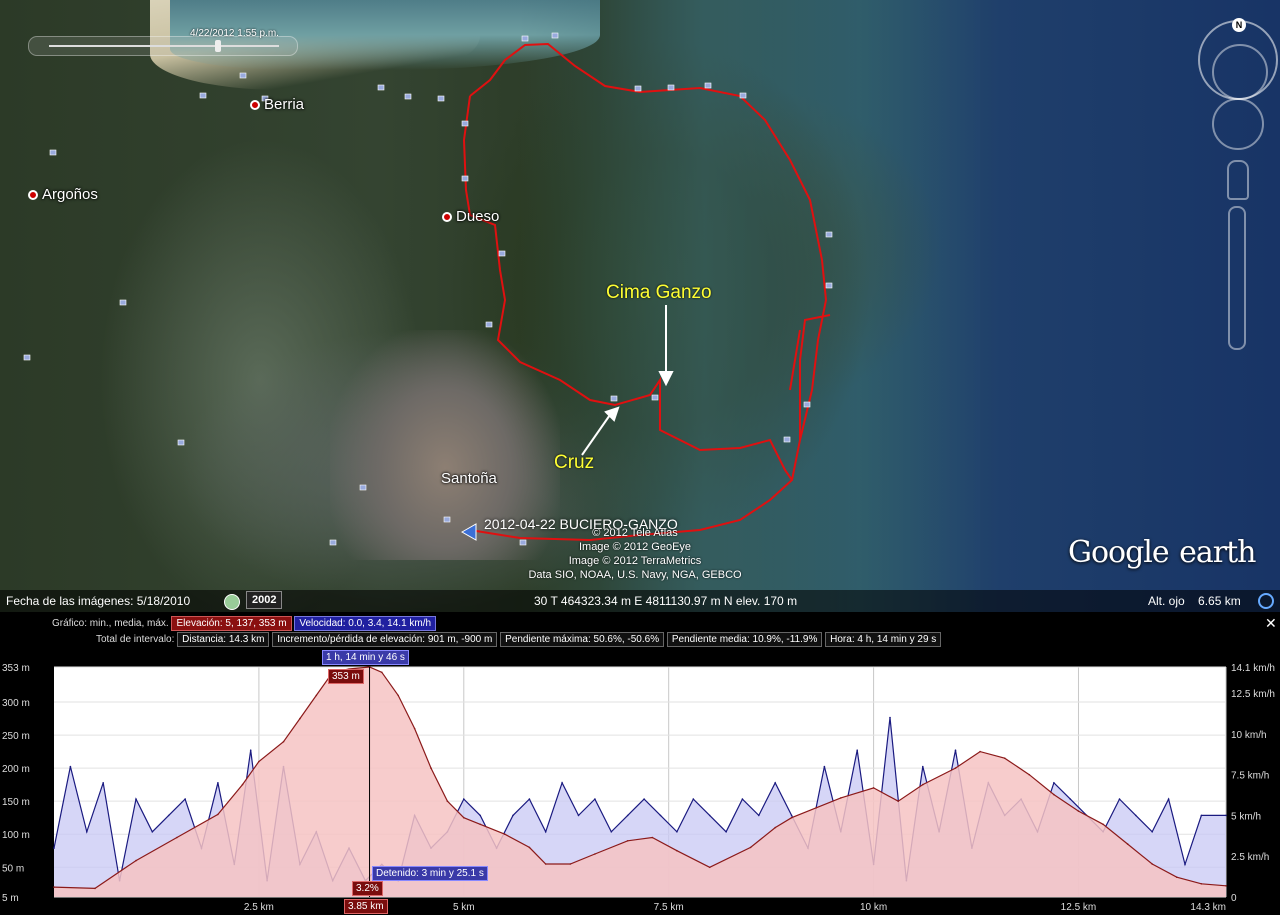  What do you see at coordinates (470, 216) in the screenshot?
I see `place-dueso: Dueso` at bounding box center [470, 216].